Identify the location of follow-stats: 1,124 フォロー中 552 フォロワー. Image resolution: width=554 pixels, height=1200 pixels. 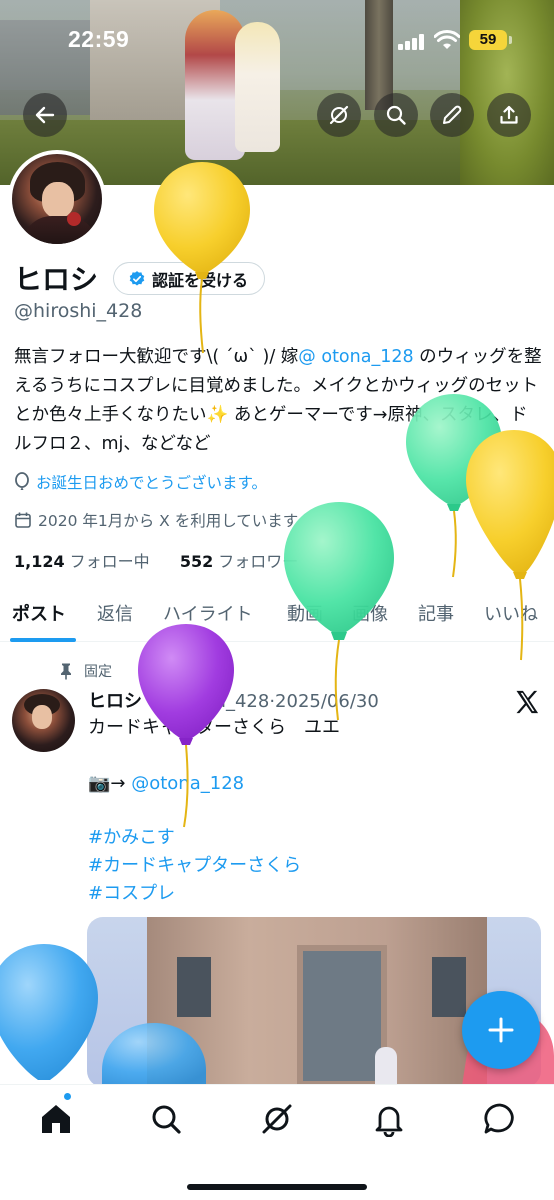
(156, 560).